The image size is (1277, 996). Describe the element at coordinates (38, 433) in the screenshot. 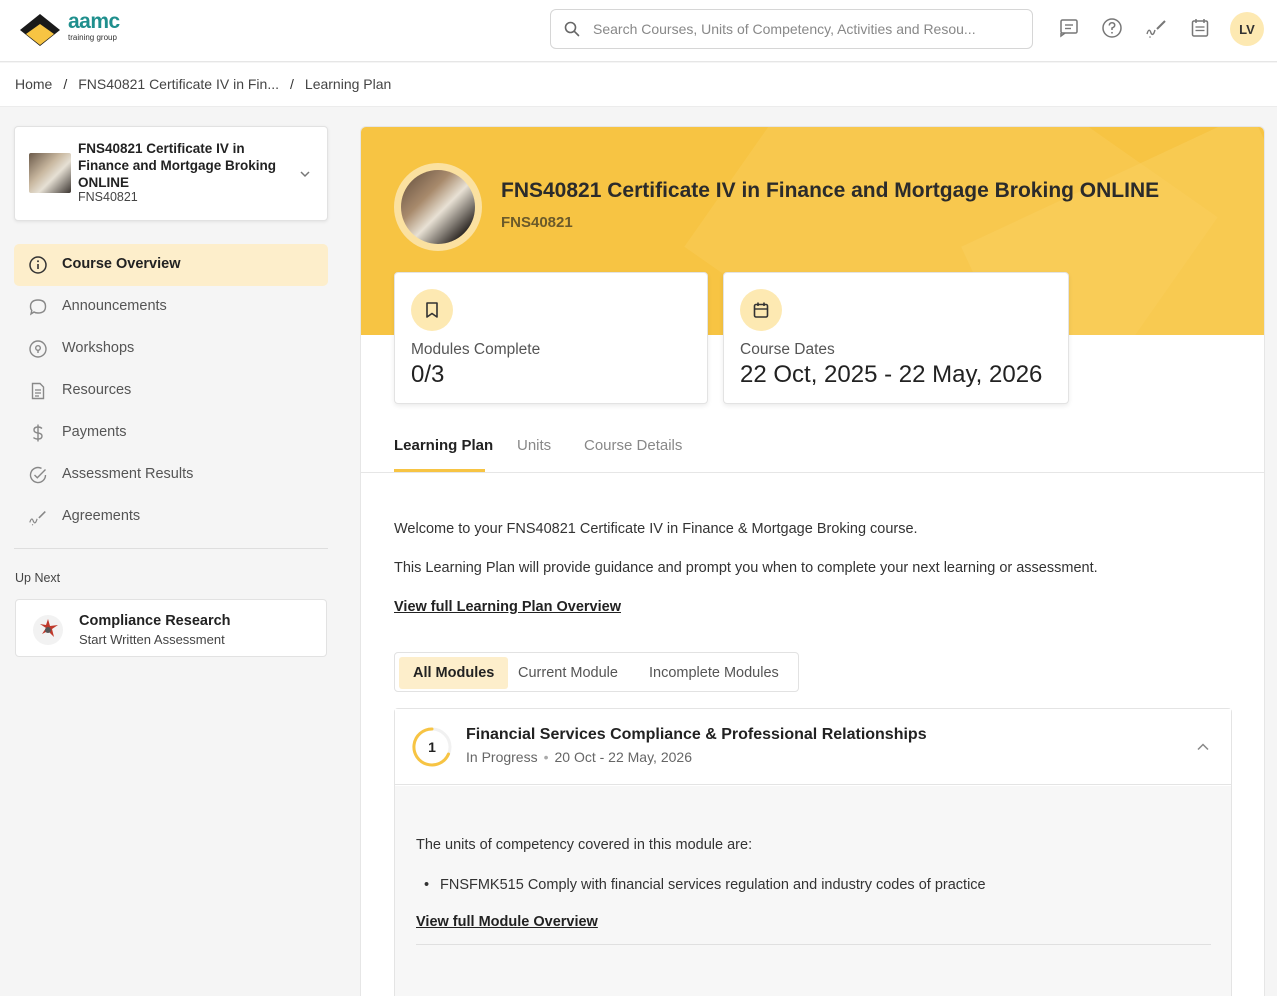

I see `dollar-icon` at that location.